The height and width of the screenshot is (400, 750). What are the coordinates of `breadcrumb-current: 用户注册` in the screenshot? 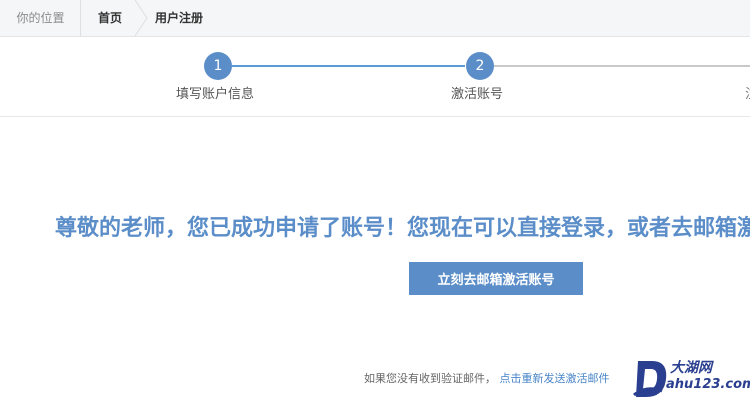 It's located at (179, 18).